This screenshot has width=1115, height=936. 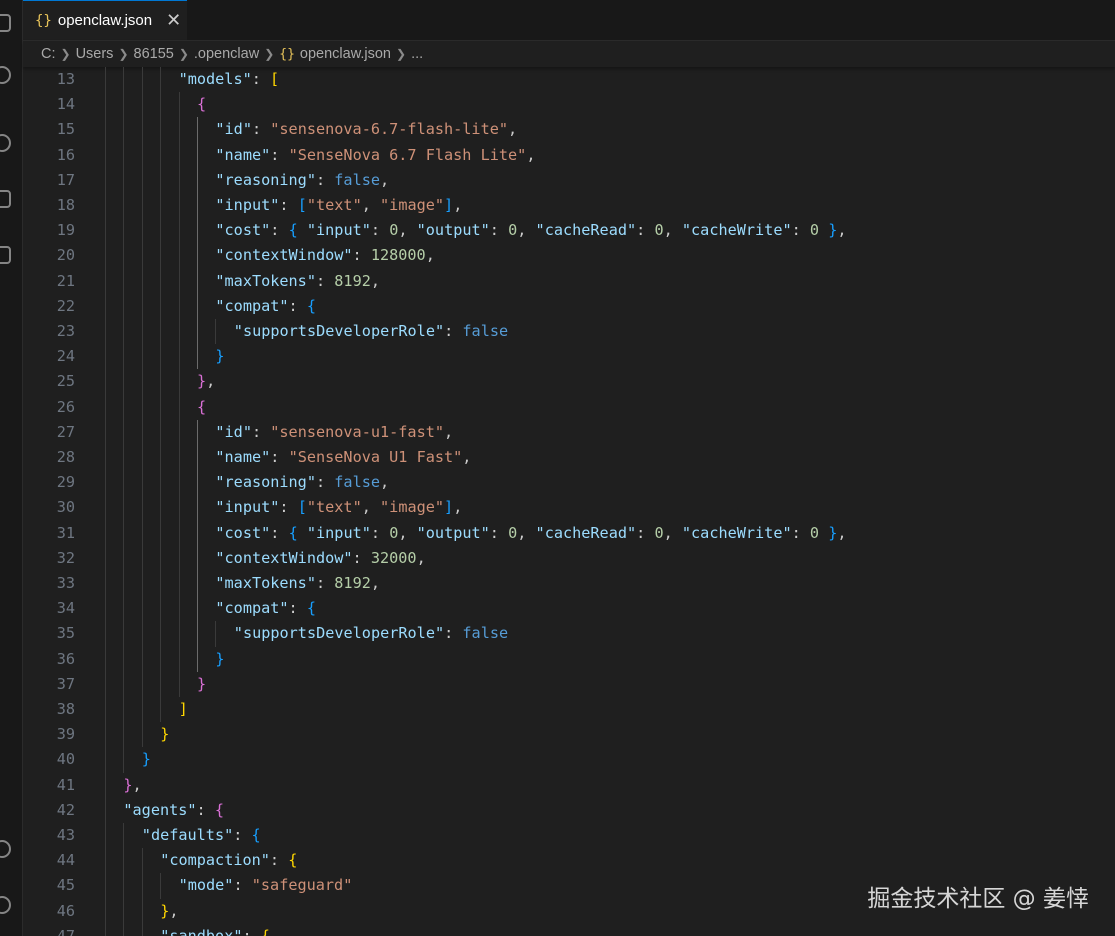 What do you see at coordinates (569, 684) in the screenshot?
I see `code-line: 37}` at bounding box center [569, 684].